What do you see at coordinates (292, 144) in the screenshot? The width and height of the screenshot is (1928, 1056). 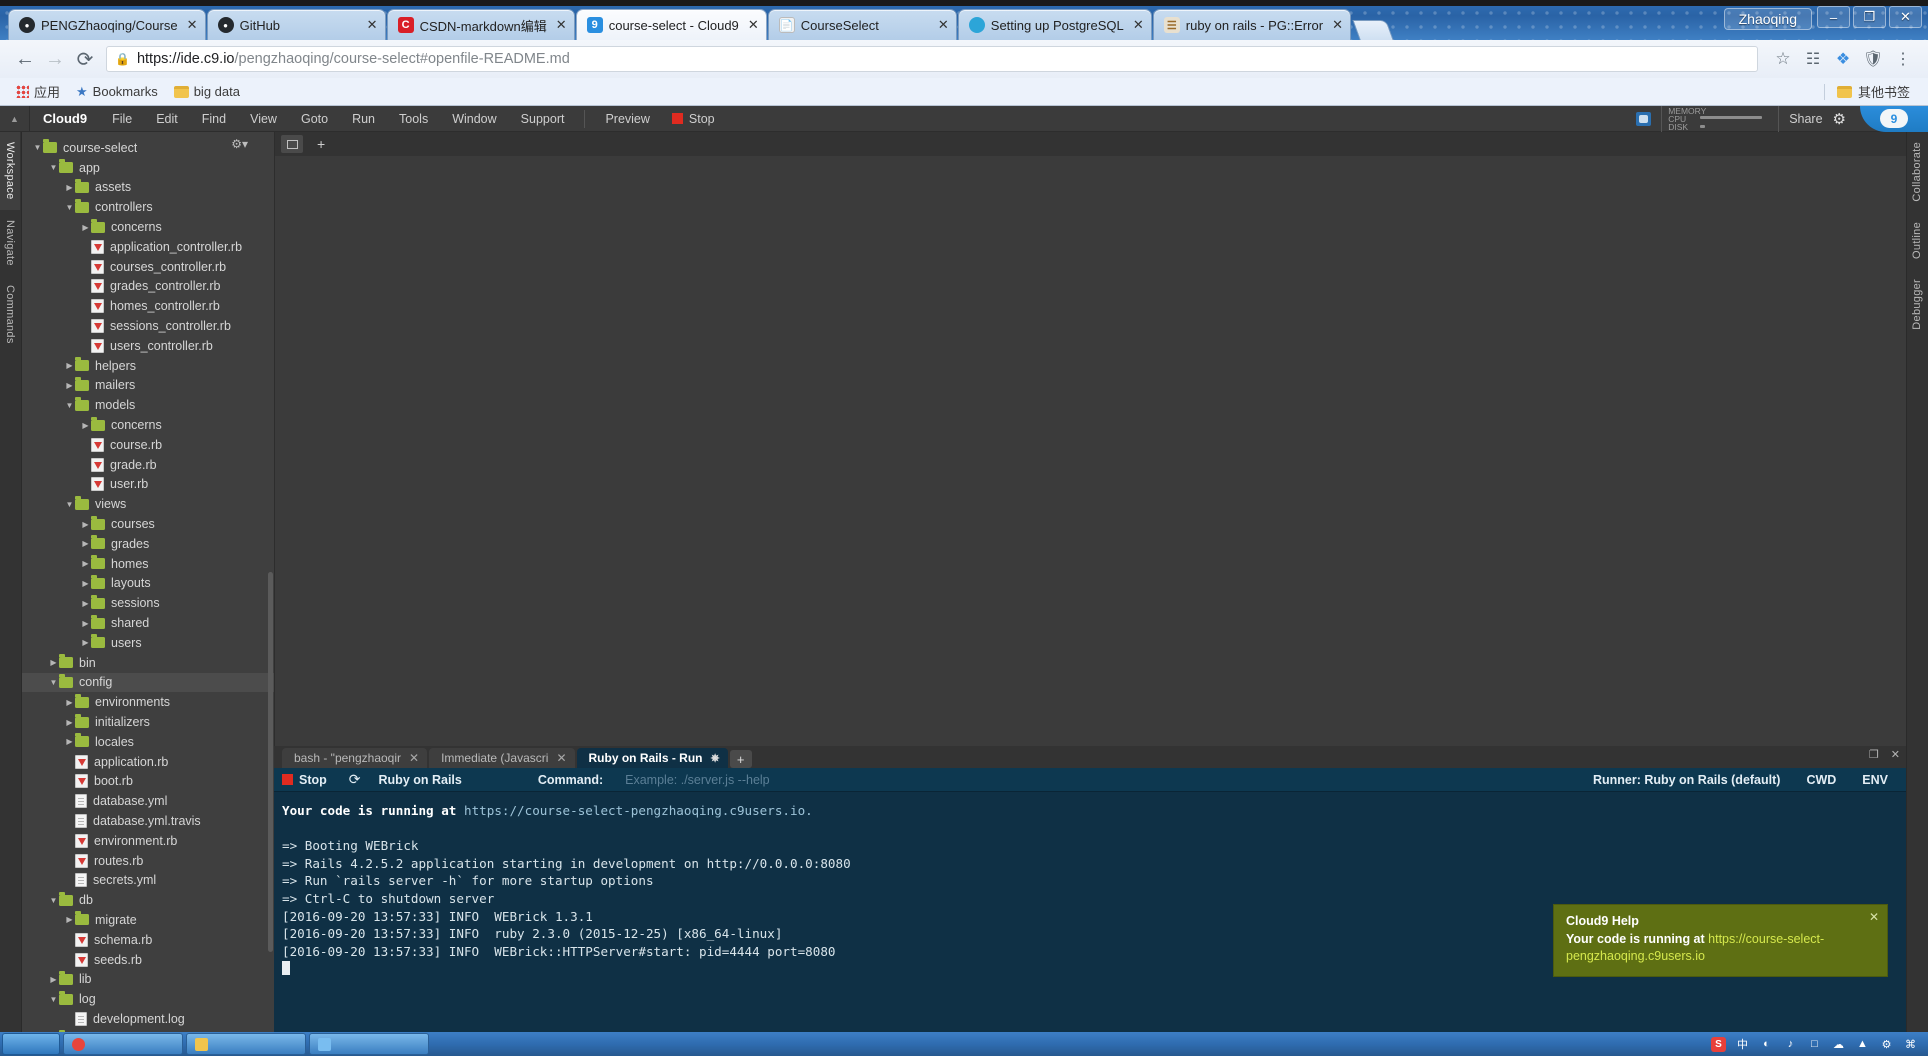 I see `pane-icon` at bounding box center [292, 144].